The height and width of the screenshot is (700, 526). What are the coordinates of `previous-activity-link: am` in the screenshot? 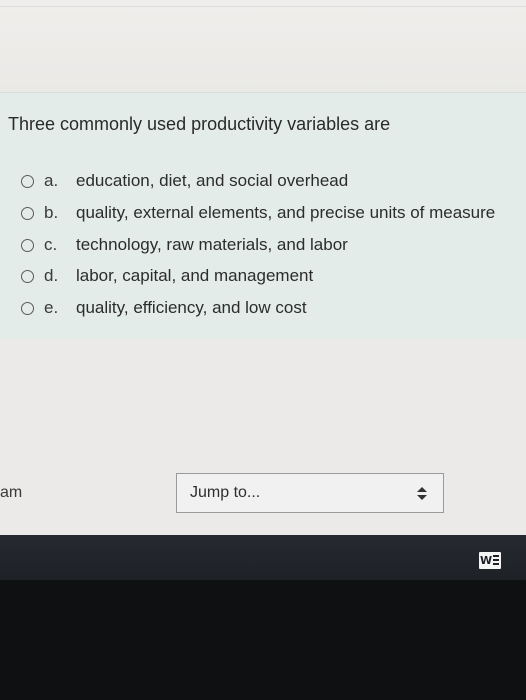 It's located at (11, 493).